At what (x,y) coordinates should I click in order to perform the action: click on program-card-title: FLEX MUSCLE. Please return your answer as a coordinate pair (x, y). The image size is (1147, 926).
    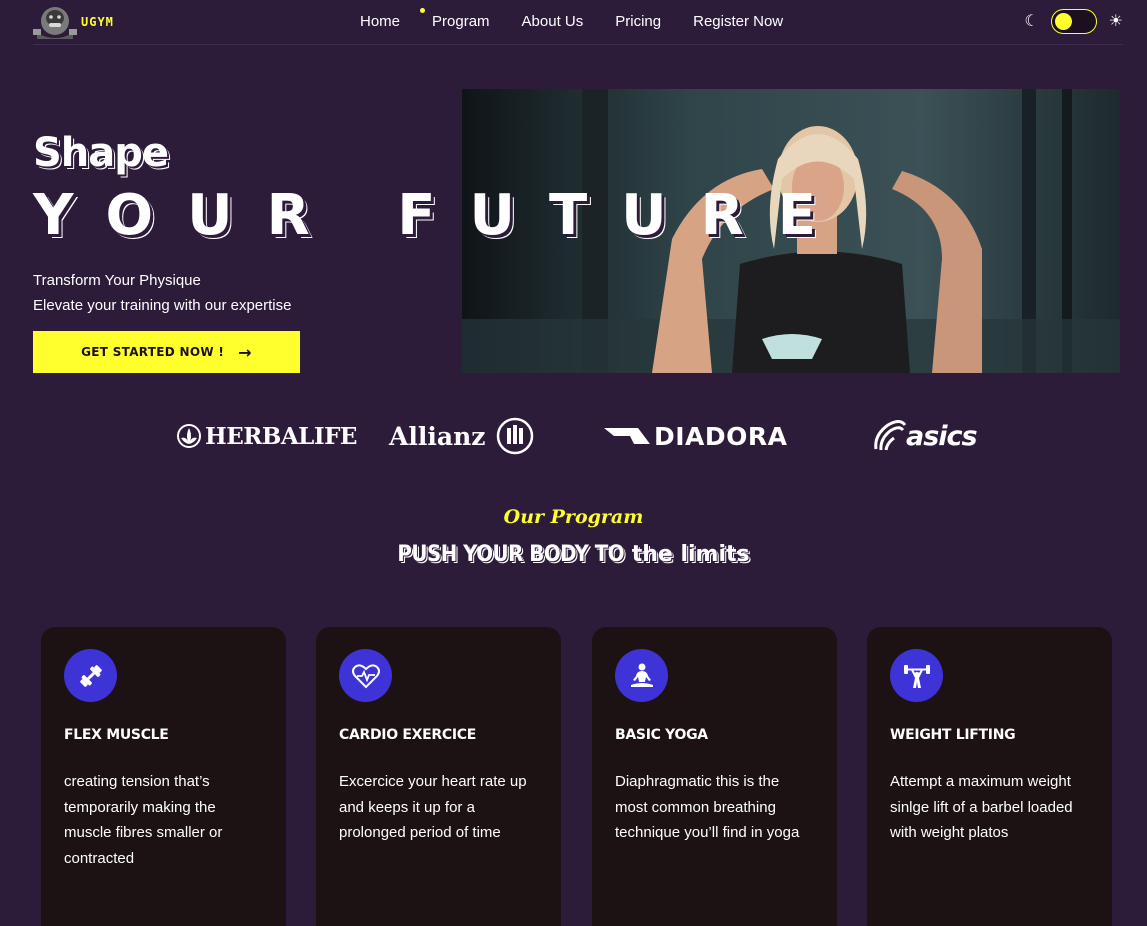
    Looking at the image, I should click on (116, 735).